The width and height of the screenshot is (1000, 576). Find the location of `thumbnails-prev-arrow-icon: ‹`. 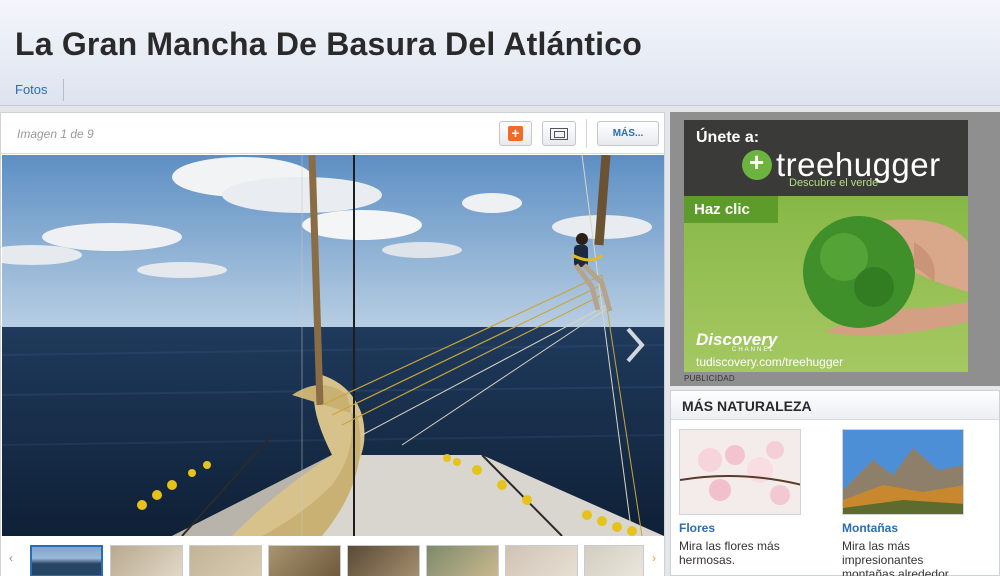

thumbnails-prev-arrow-icon: ‹ is located at coordinates (11, 558).